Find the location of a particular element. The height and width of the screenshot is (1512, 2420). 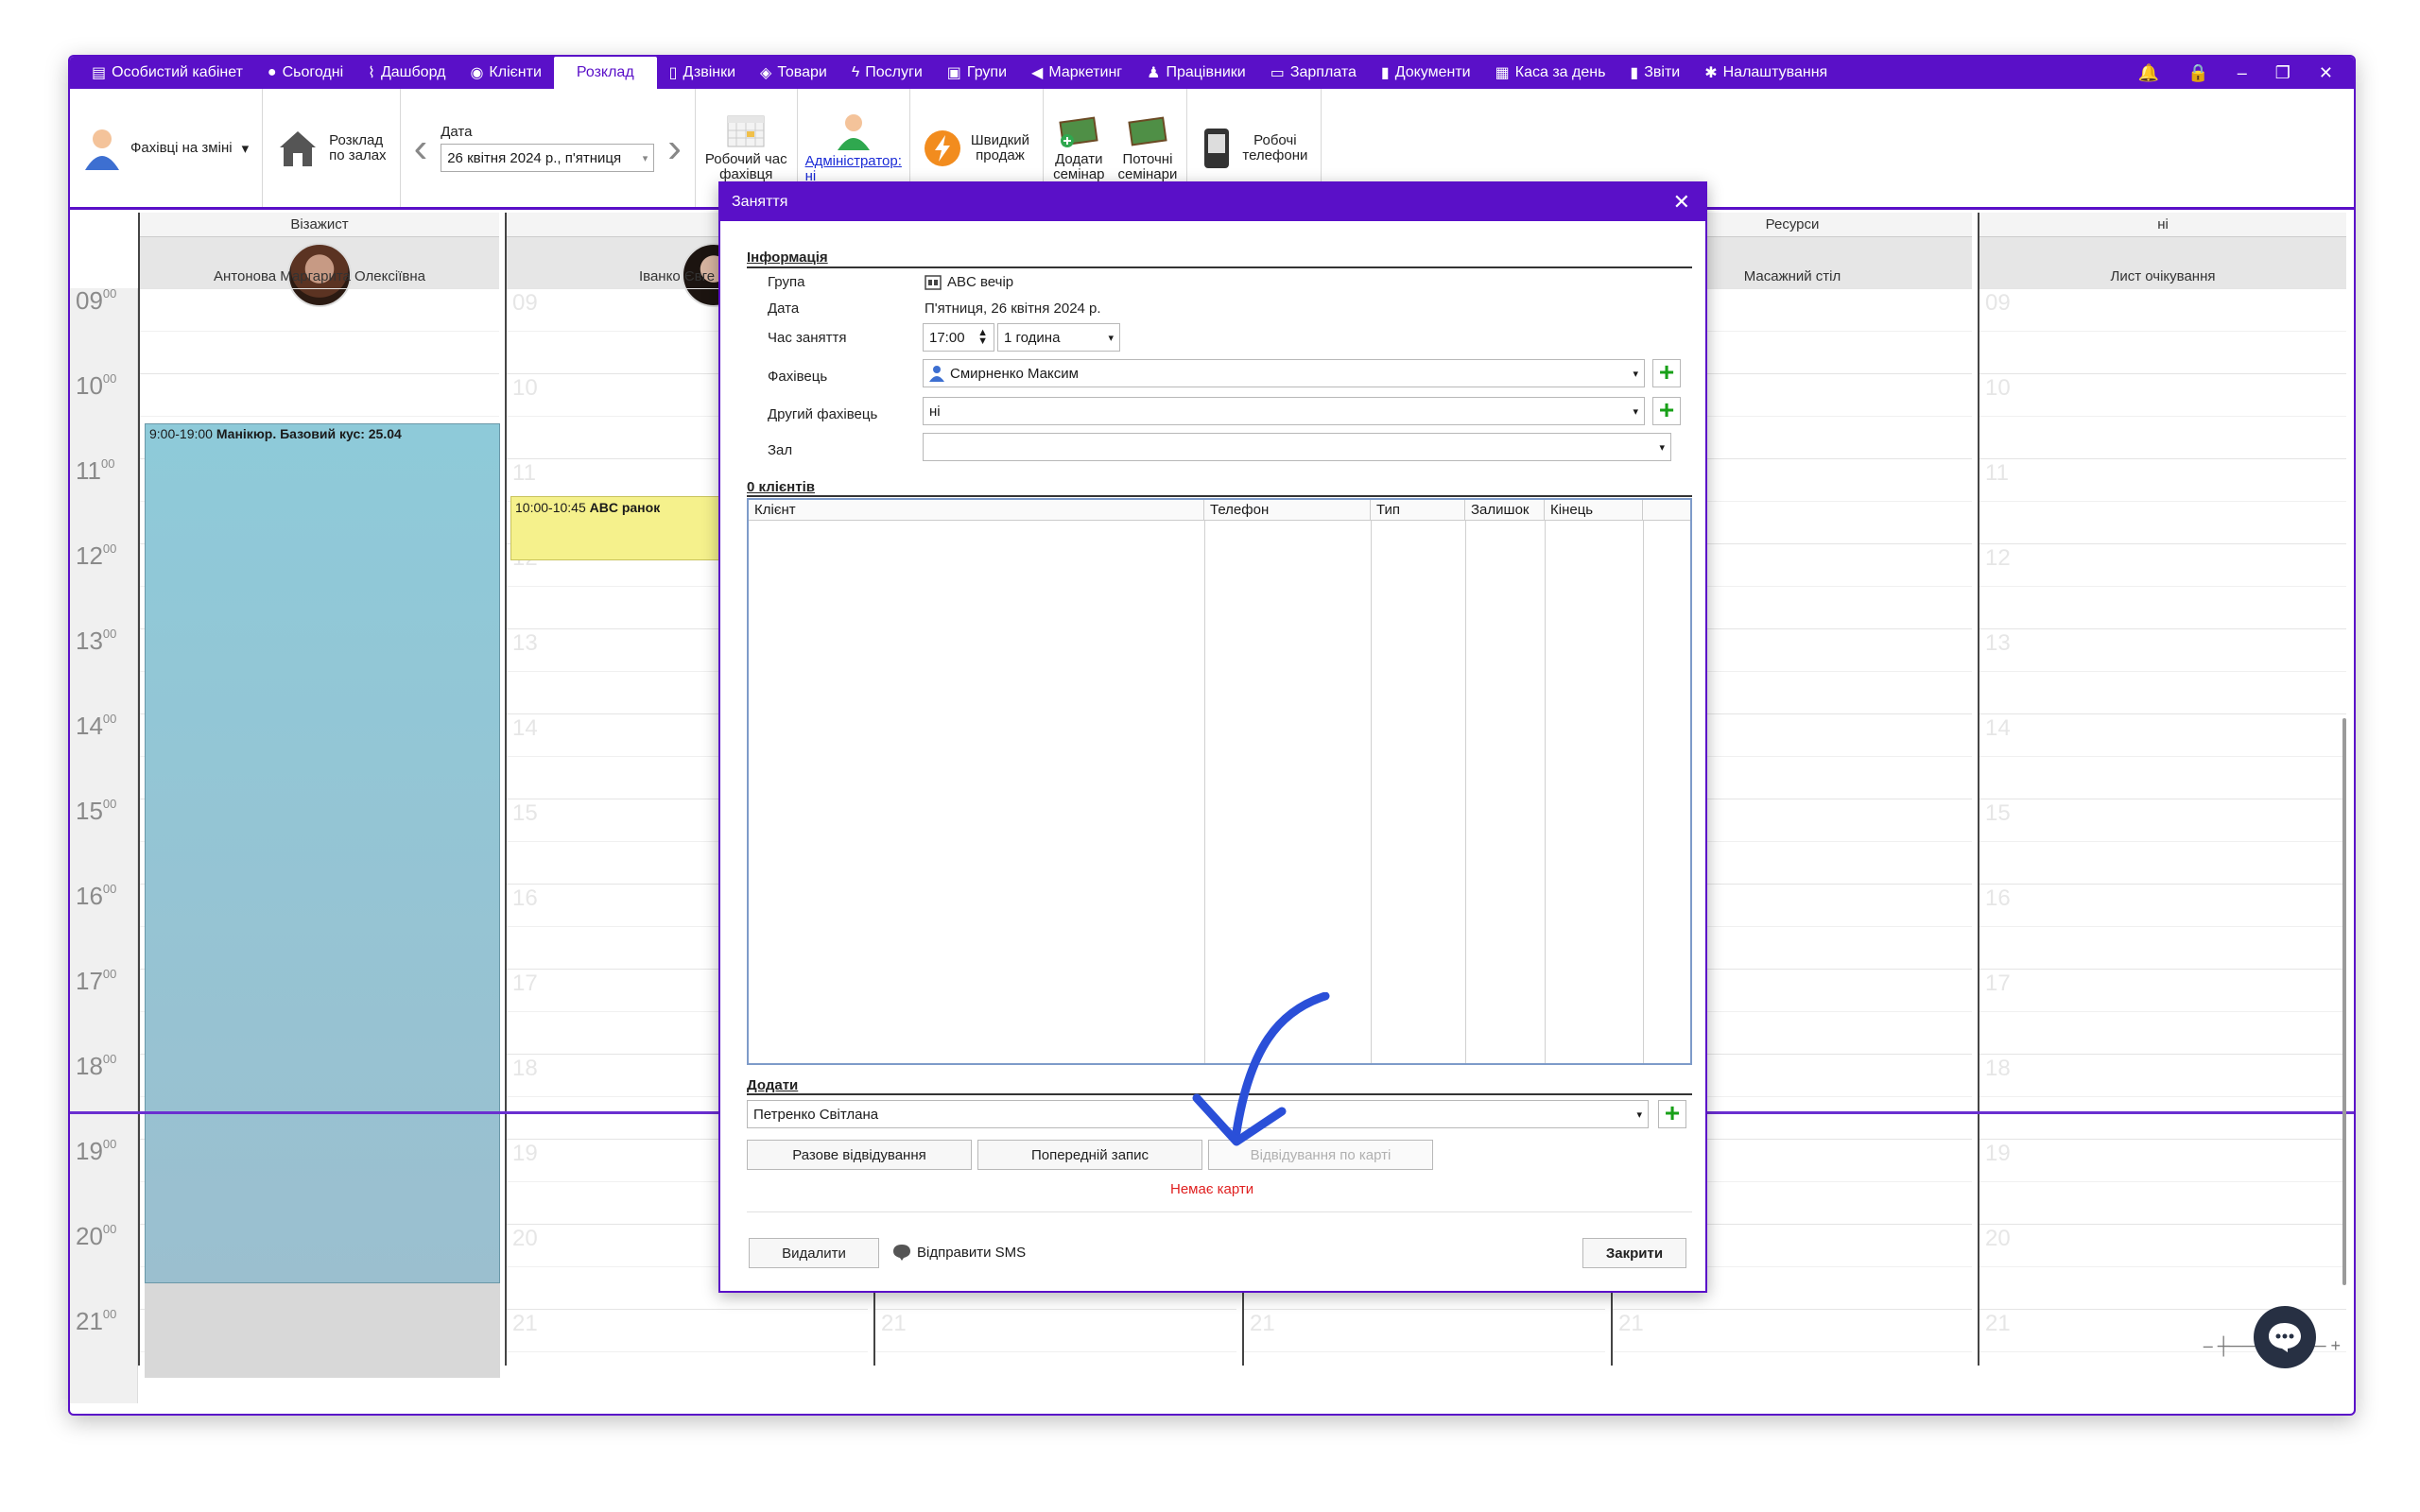

footer-divider is located at coordinates (1219, 1211).